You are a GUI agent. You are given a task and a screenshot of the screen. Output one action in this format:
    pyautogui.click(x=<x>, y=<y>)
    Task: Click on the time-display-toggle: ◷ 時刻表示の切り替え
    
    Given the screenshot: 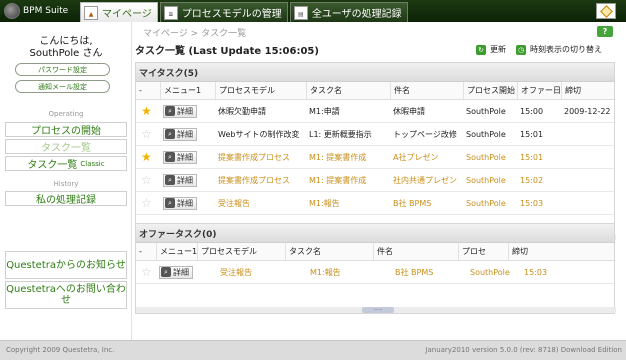 What is the action you would take?
    pyautogui.click(x=559, y=49)
    